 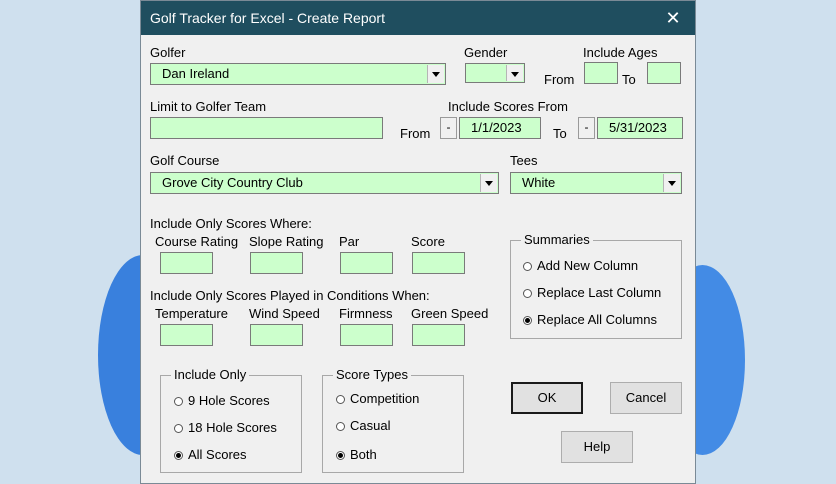 What do you see at coordinates (590, 319) in the screenshot?
I see `radio-replace-all-columns: Replace All Columns` at bounding box center [590, 319].